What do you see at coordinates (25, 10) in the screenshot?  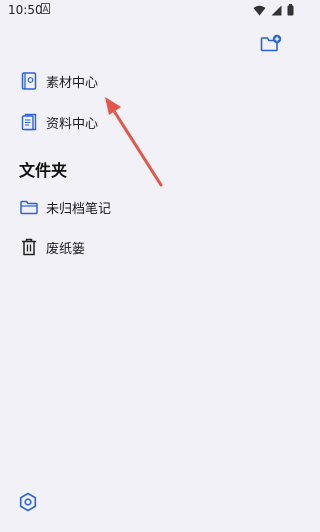 I see `status-time: 10:50` at bounding box center [25, 10].